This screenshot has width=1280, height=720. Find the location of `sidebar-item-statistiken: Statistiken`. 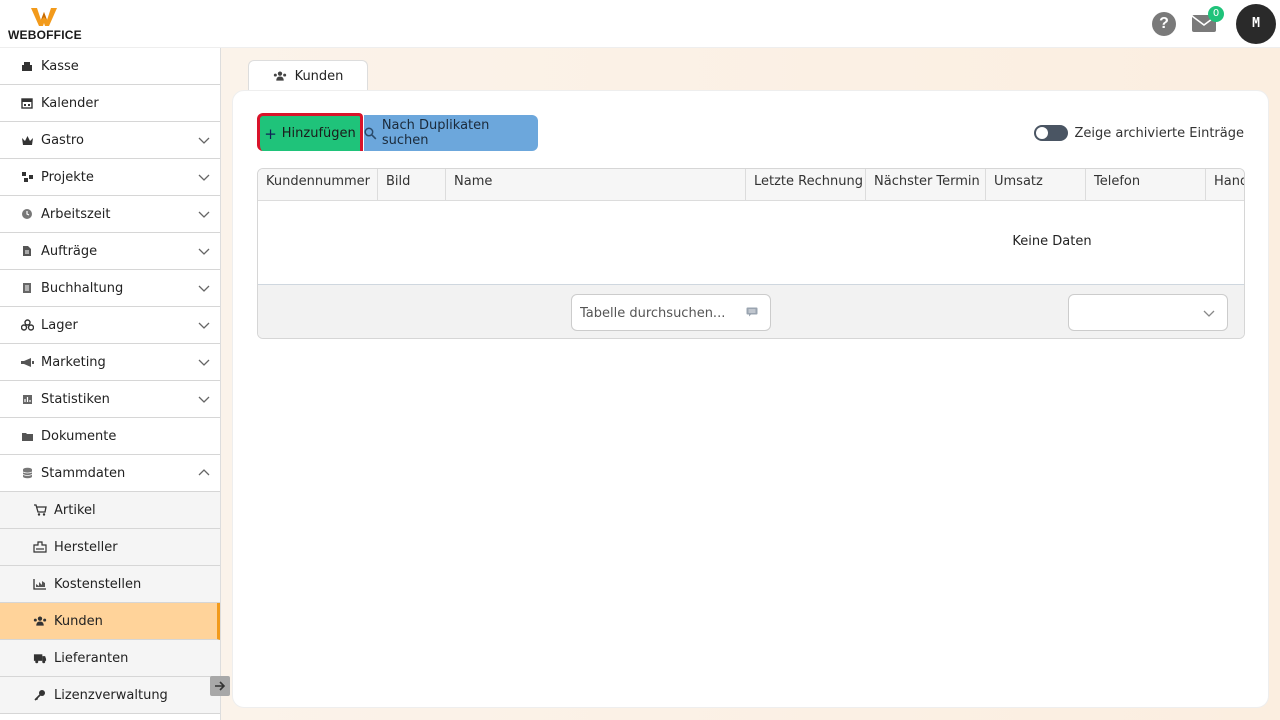

sidebar-item-statistiken: Statistiken is located at coordinates (110, 399).